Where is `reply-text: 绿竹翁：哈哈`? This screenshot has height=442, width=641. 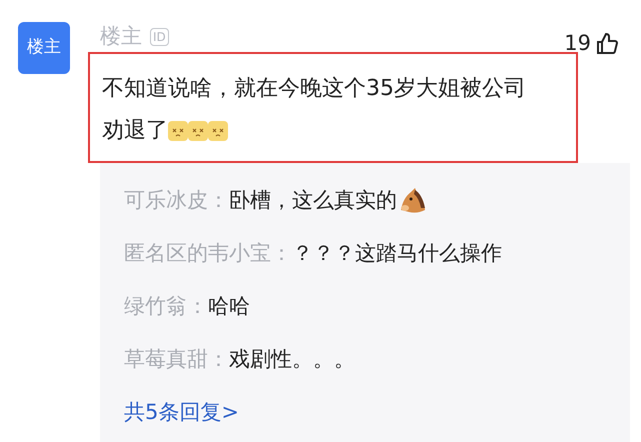
reply-text: 绿竹翁：哈哈 is located at coordinates (187, 306).